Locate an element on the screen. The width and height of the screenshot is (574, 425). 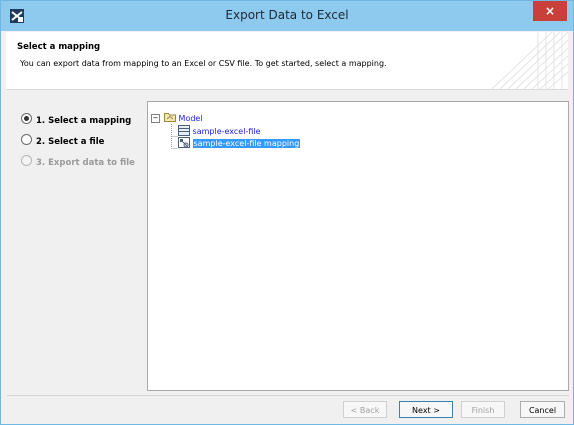
step-select-mapping: 1. Select a mapping is located at coordinates (76, 120).